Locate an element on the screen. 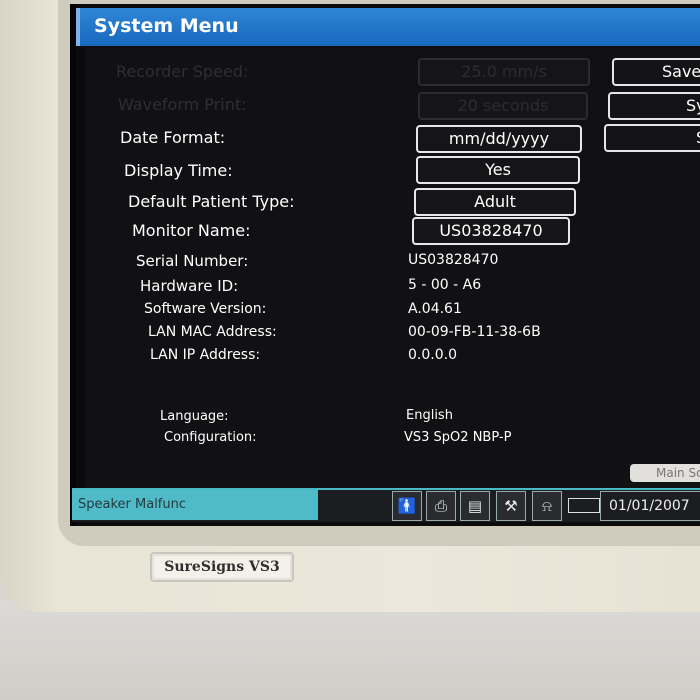  monitor-name-button: US03828470 is located at coordinates (491, 231).